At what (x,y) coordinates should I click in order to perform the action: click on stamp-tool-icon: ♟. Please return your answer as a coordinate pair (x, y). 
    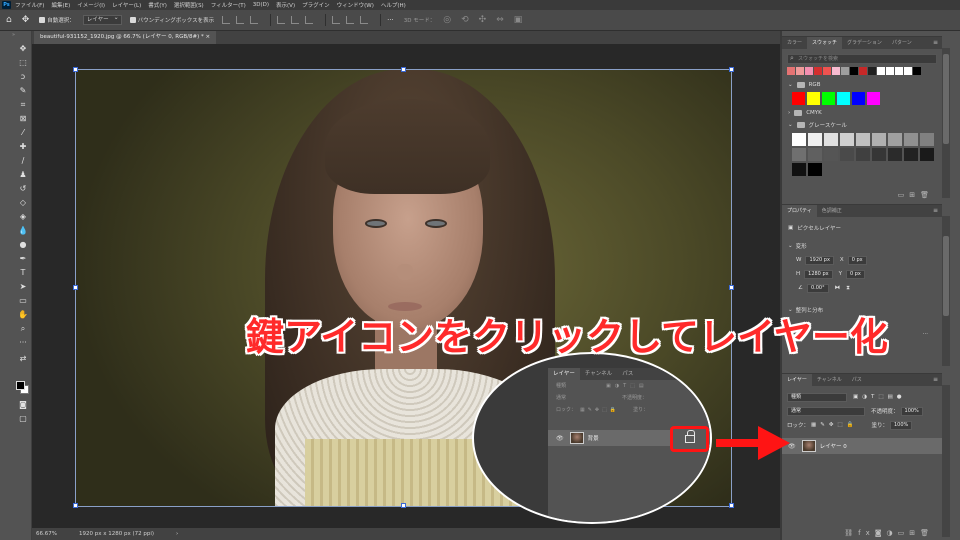
    Looking at the image, I should click on (23, 175).